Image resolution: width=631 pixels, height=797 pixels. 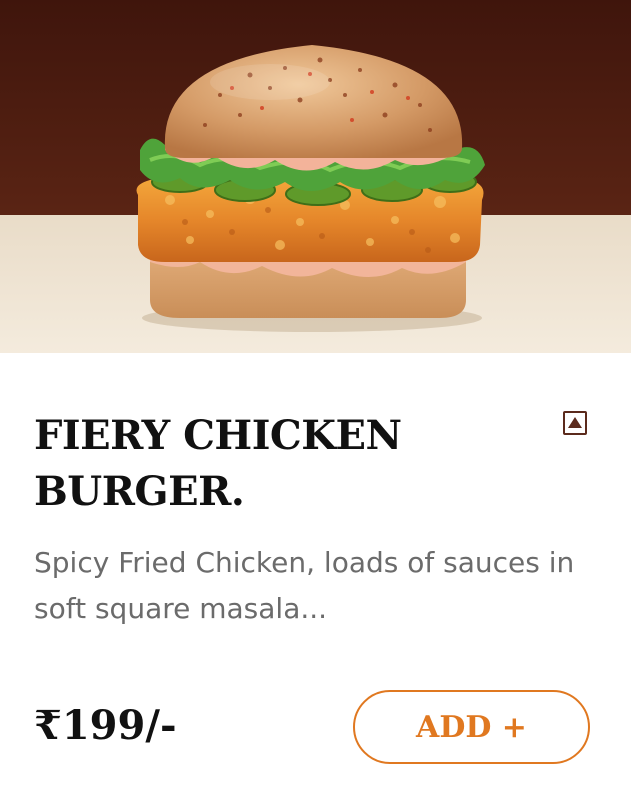 I want to click on triangle-icon, so click(x=575, y=422).